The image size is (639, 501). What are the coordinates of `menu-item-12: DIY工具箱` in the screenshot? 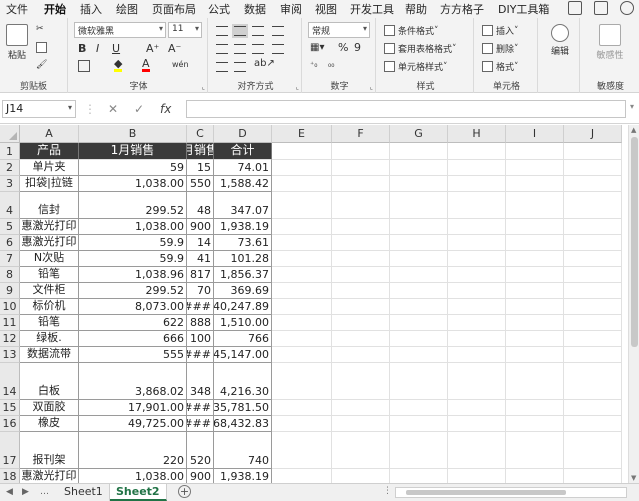 It's located at (523, 9).